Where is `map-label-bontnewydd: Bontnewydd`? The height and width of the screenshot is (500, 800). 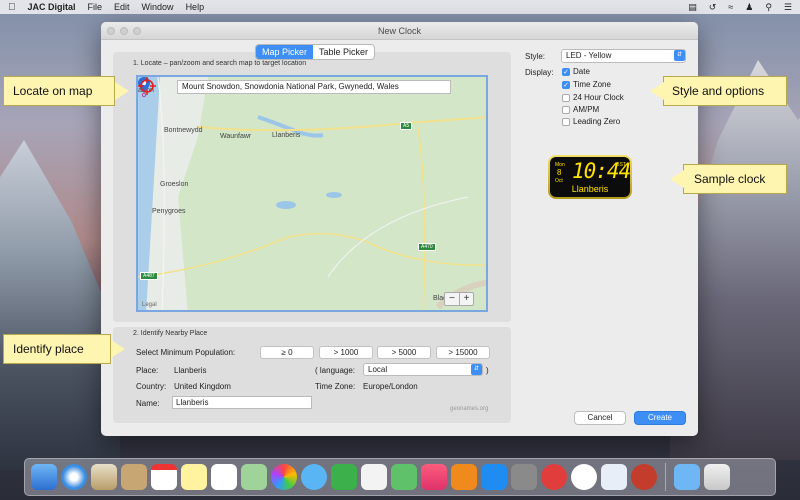 map-label-bontnewydd: Bontnewydd is located at coordinates (183, 130).